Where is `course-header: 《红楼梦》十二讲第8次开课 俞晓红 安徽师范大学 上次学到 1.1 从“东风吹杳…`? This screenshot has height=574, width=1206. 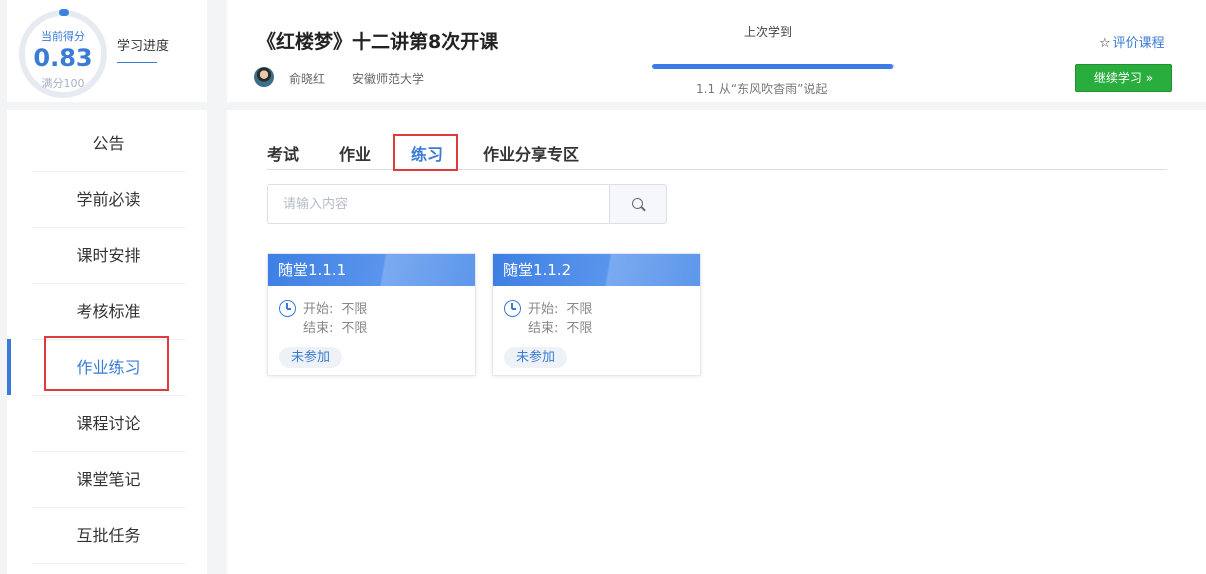
course-header: 《红楼梦》十二讲第8次开课 俞晓红 安徽师范大学 上次学到 1.1 从“东风吹杳… is located at coordinates (716, 51).